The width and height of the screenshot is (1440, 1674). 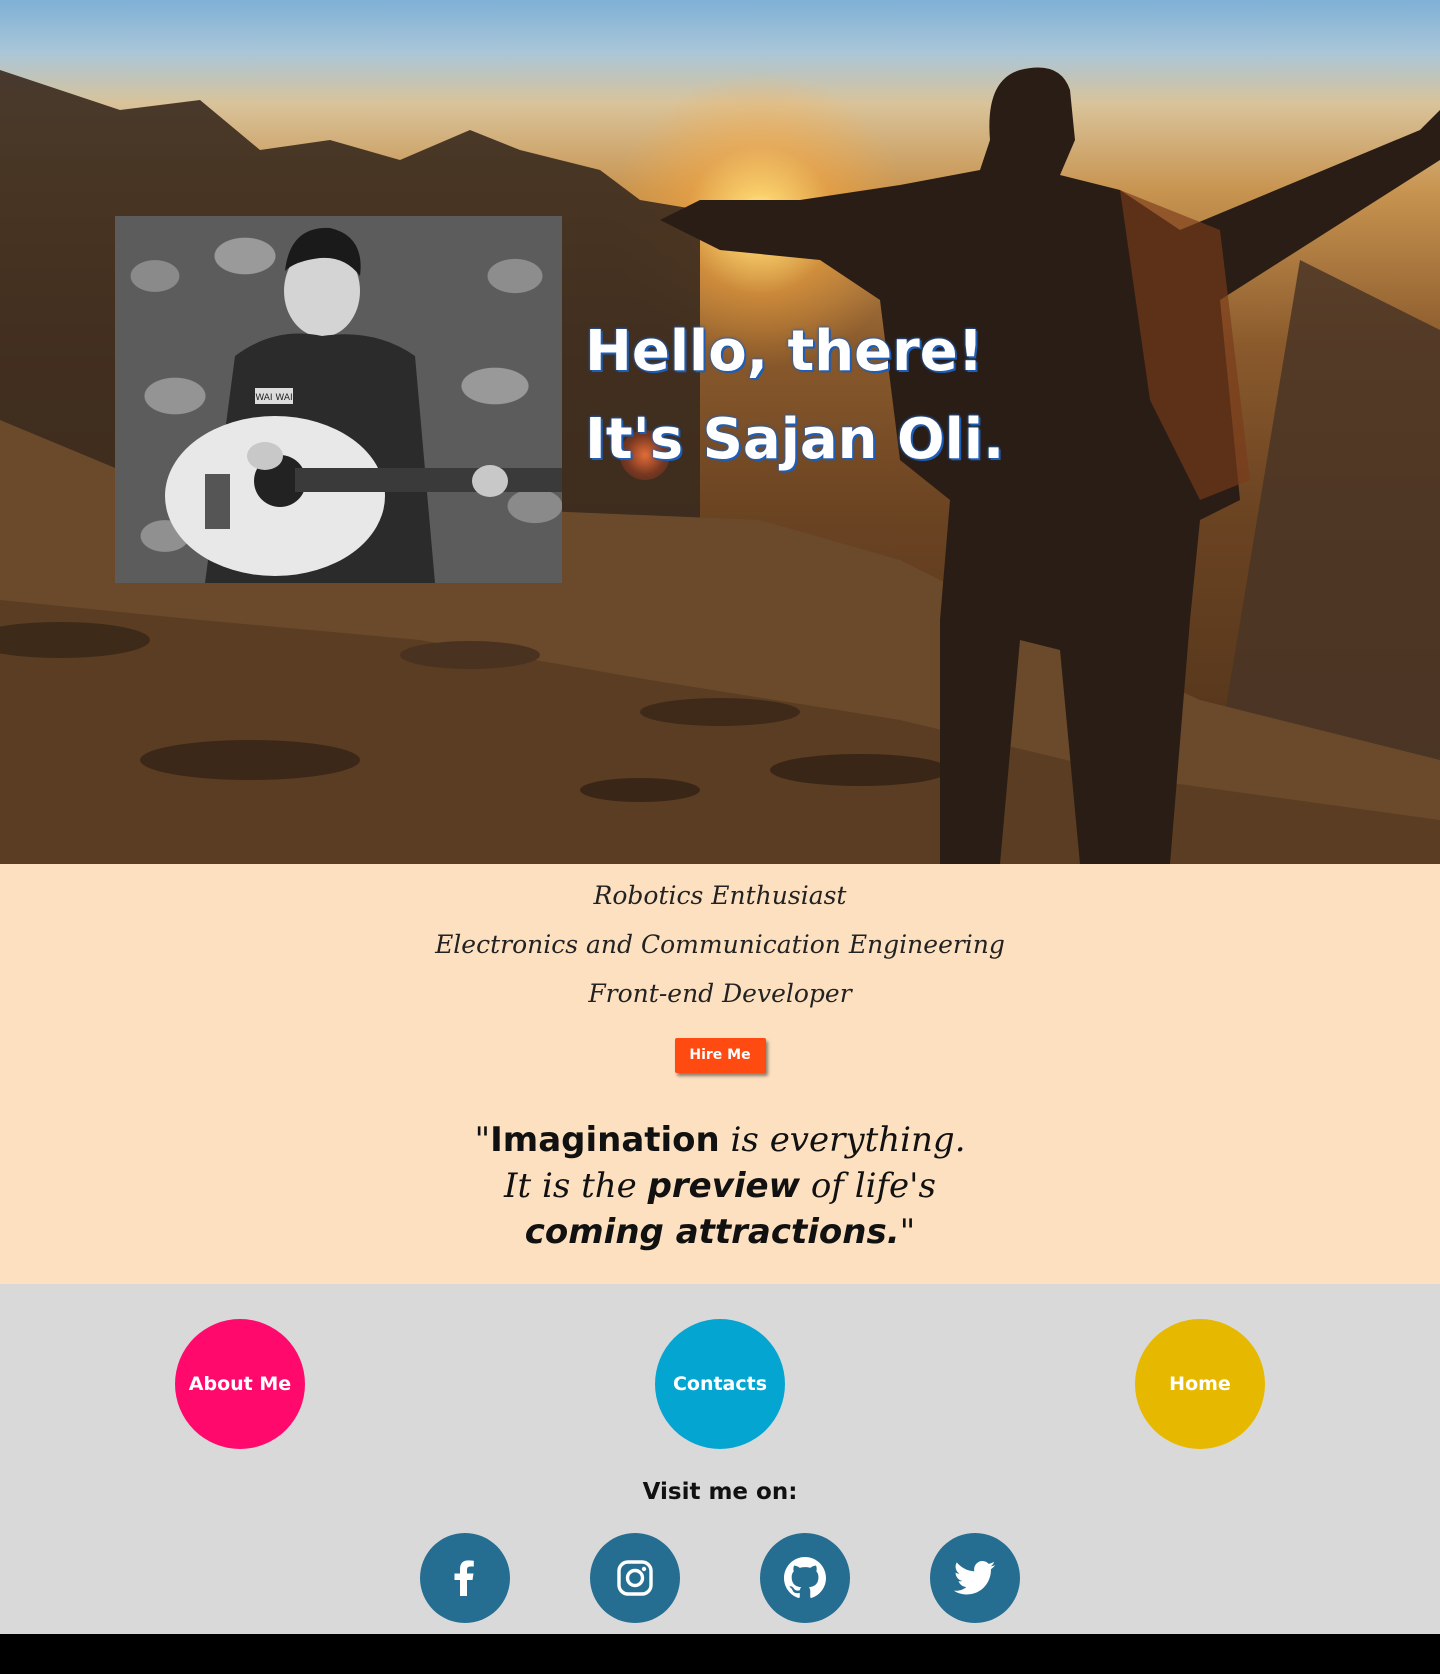 What do you see at coordinates (784, 351) in the screenshot?
I see `greeting-line-1: Hello, there!` at bounding box center [784, 351].